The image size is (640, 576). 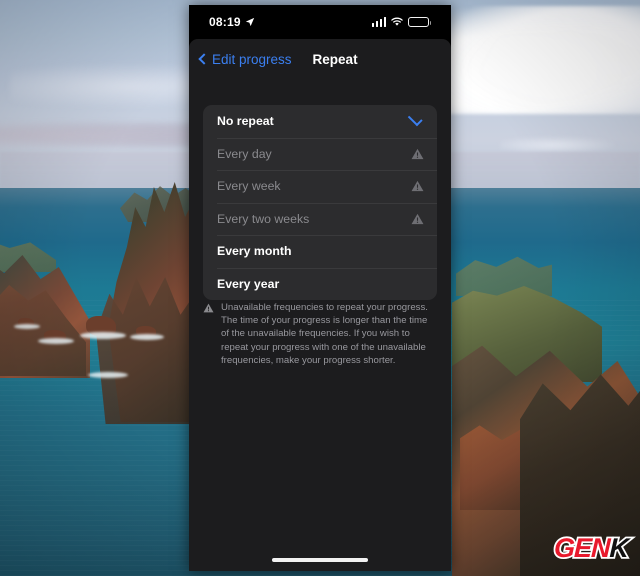 What do you see at coordinates (204, 58) in the screenshot?
I see `chevron-left-icon` at bounding box center [204, 58].